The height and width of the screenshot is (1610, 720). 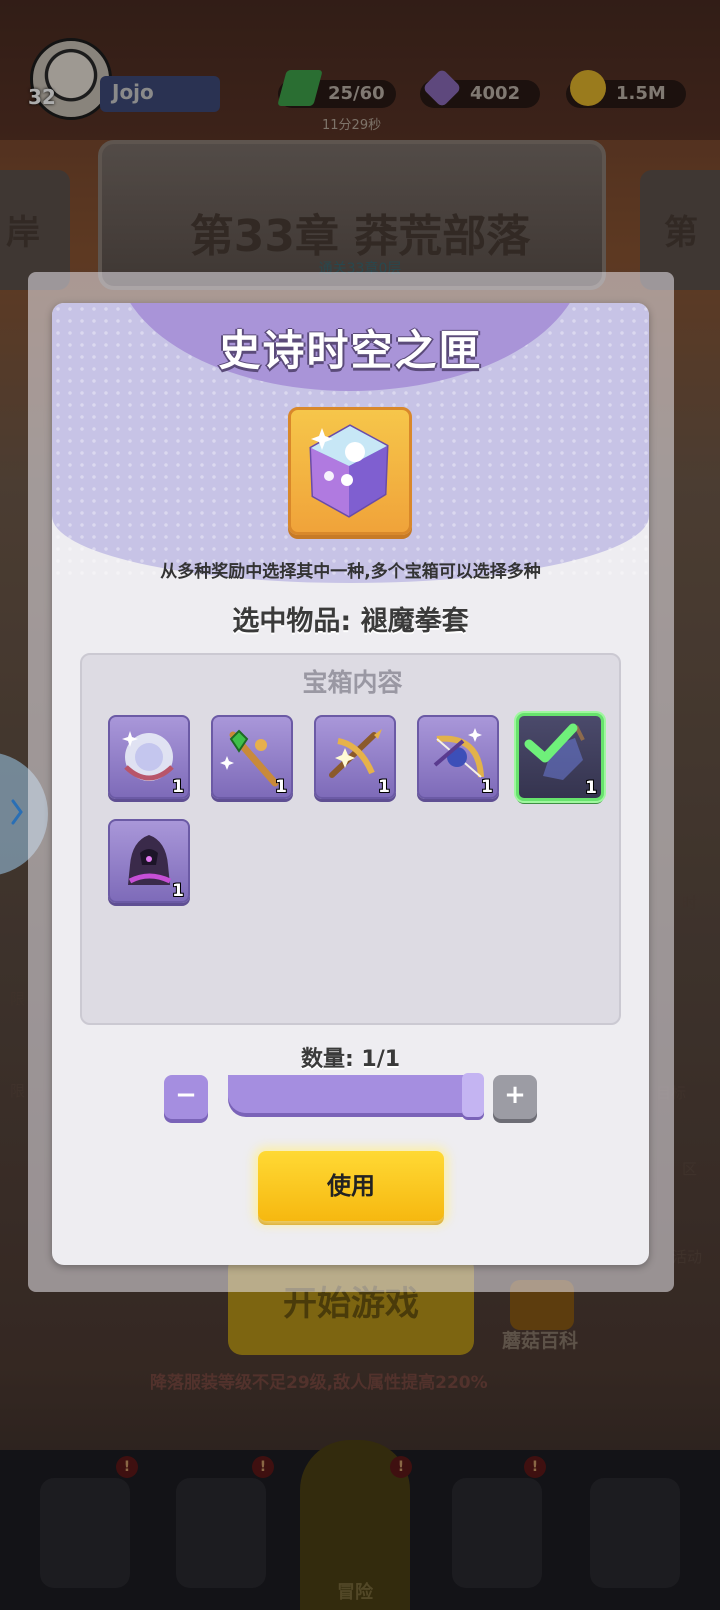 I want to click on reward-item-golden-crossbow: 1, so click(x=355, y=757).